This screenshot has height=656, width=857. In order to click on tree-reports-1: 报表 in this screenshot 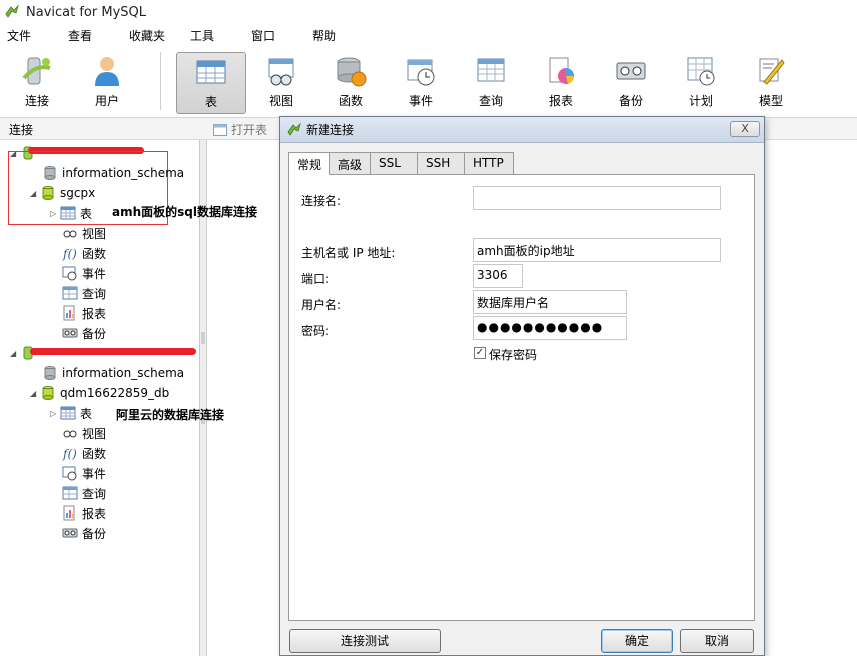, I will do `click(84, 313)`.